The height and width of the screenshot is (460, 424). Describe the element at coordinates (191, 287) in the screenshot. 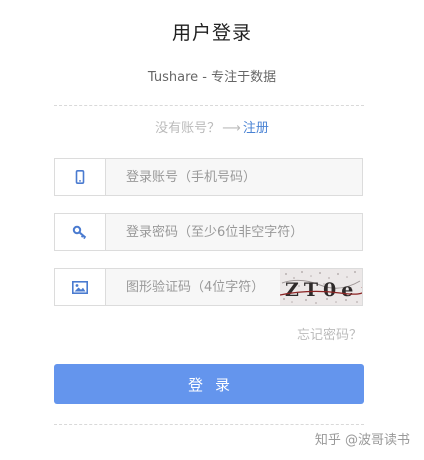

I see `captcha-input` at that location.